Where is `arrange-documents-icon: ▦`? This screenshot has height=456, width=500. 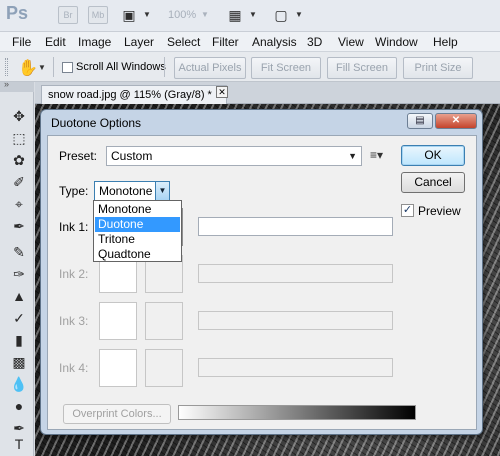 arrange-documents-icon: ▦ is located at coordinates (235, 15).